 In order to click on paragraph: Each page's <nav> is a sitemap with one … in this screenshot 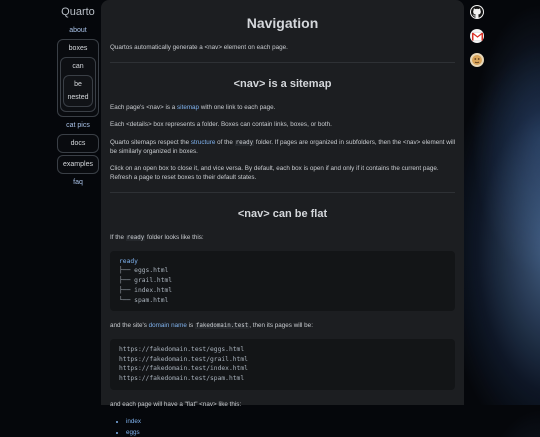, I will do `click(282, 107)`.